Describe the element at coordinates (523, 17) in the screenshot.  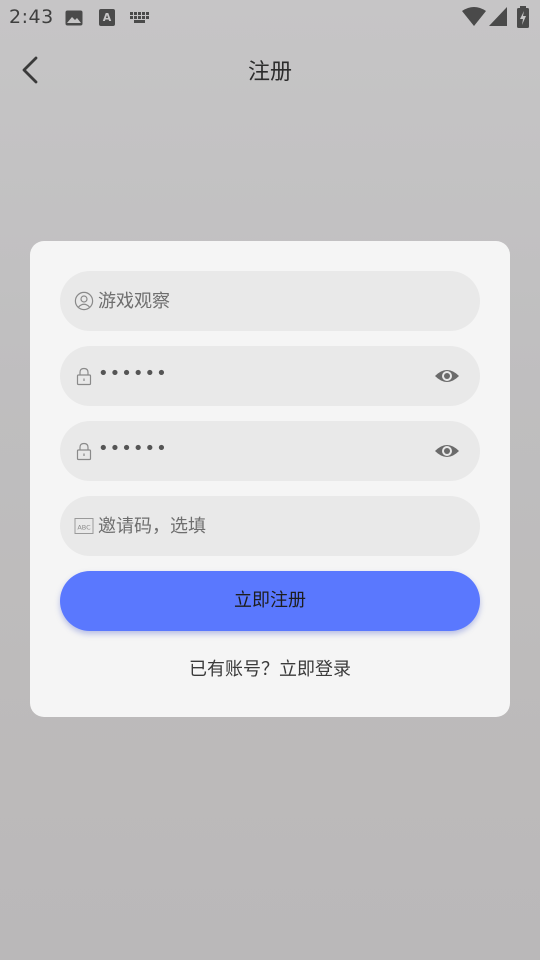
I see `battery-charging-icon` at that location.